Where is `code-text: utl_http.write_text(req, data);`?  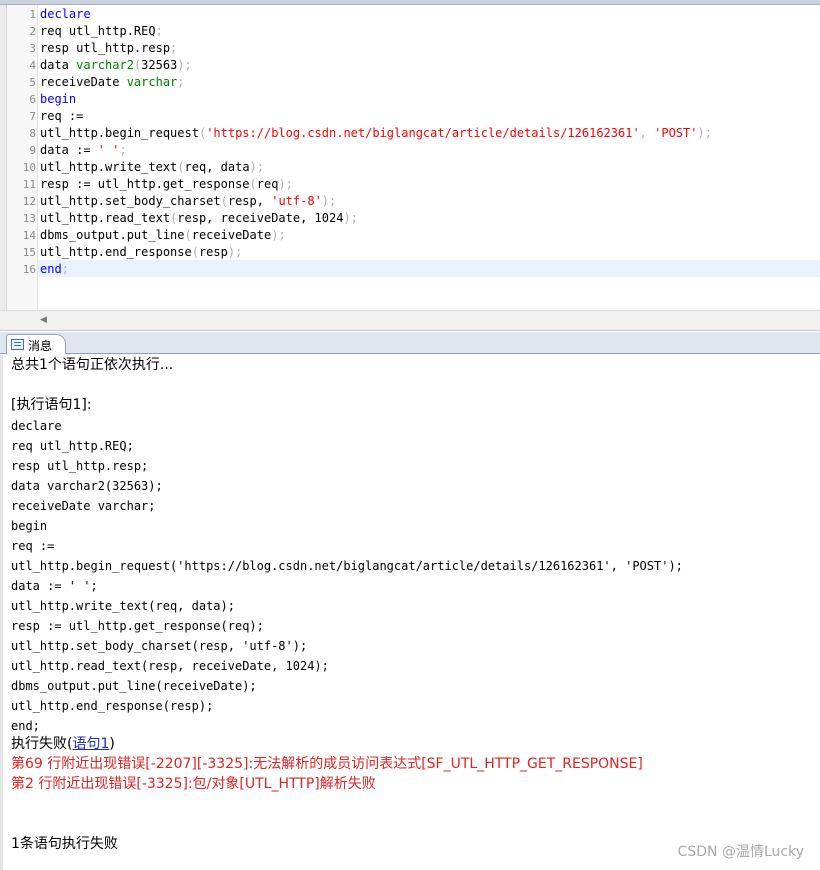 code-text: utl_http.write_text(req, data); is located at coordinates (152, 167).